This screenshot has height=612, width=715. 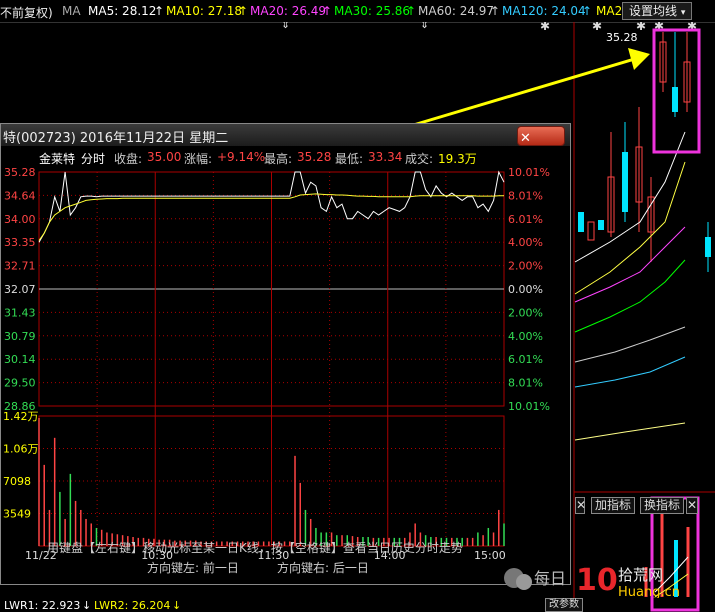 I want to click on watermark-logo: 每日 10 拾荒网 Huang.cn, so click(x=605, y=579).